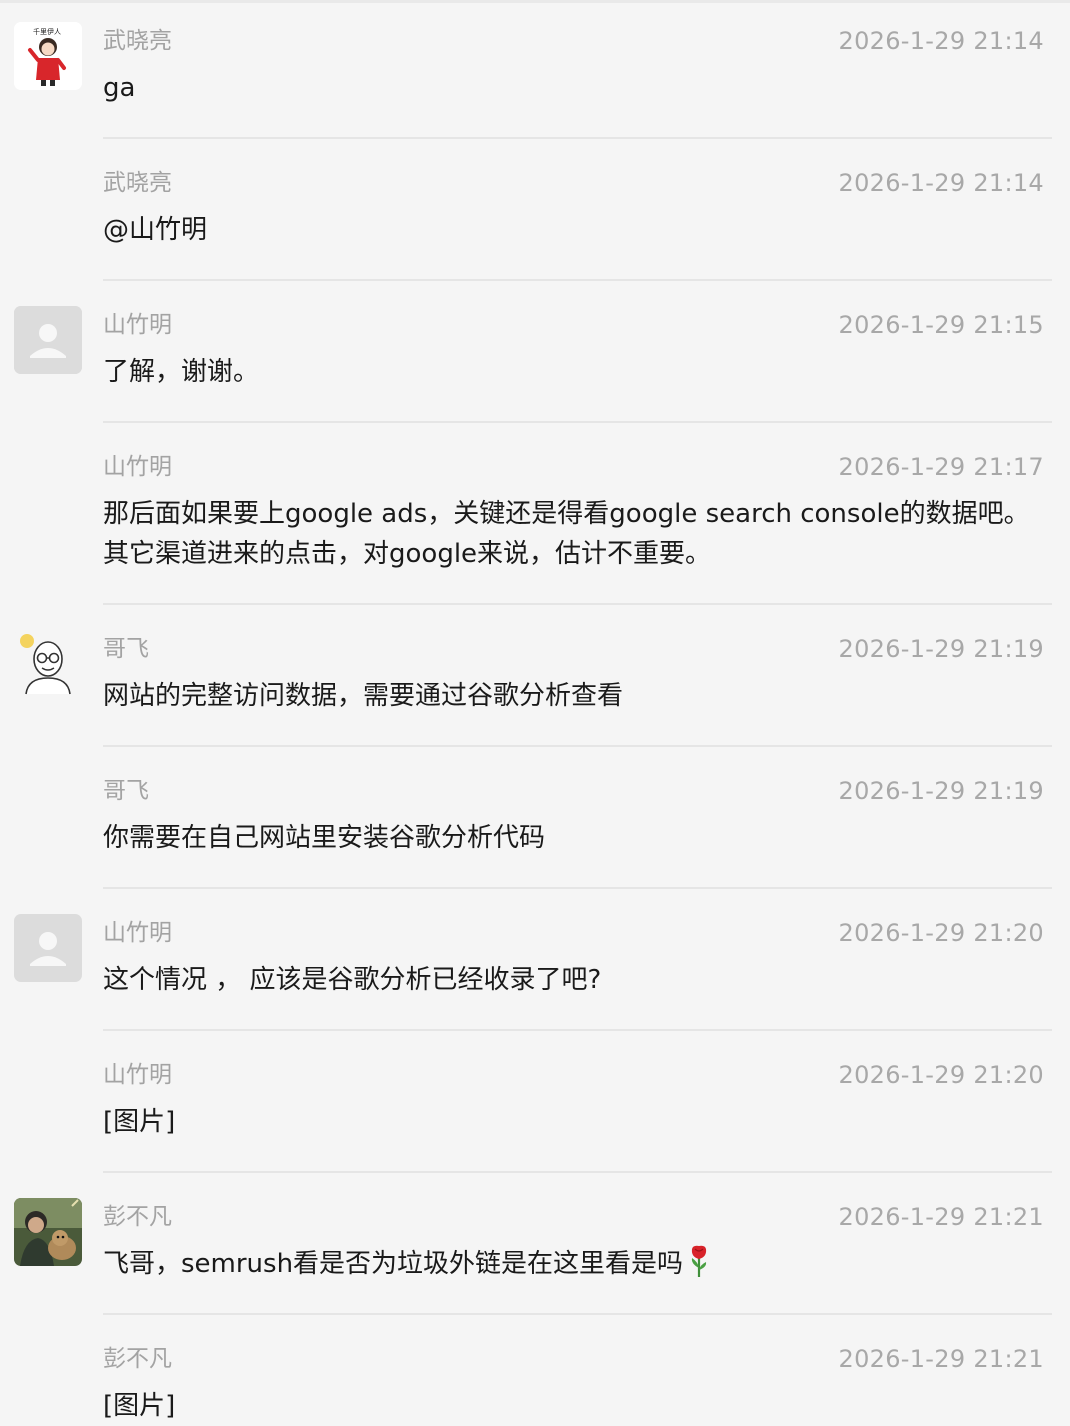  I want to click on message-text: 网站的完整访问数据，需要通过谷歌分析查看, so click(363, 696).